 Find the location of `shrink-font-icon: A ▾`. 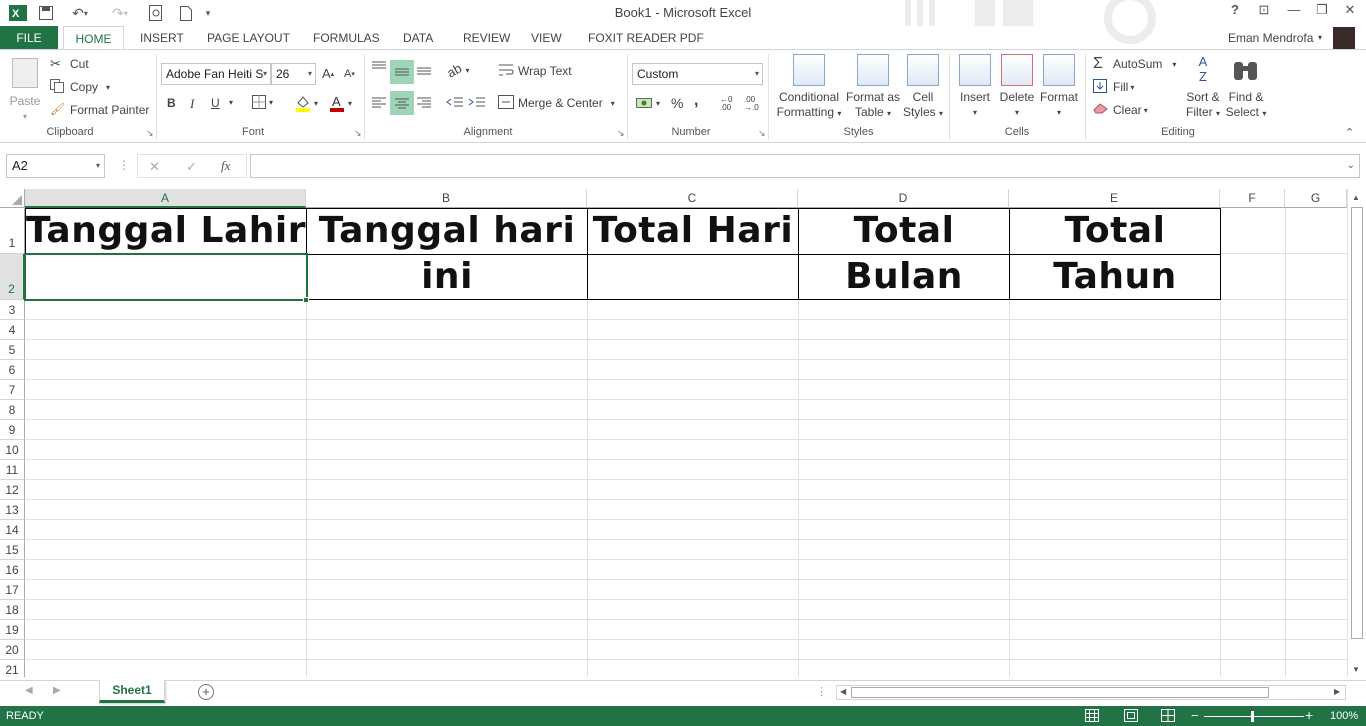

shrink-font-icon: A ▾ is located at coordinates (349, 74).